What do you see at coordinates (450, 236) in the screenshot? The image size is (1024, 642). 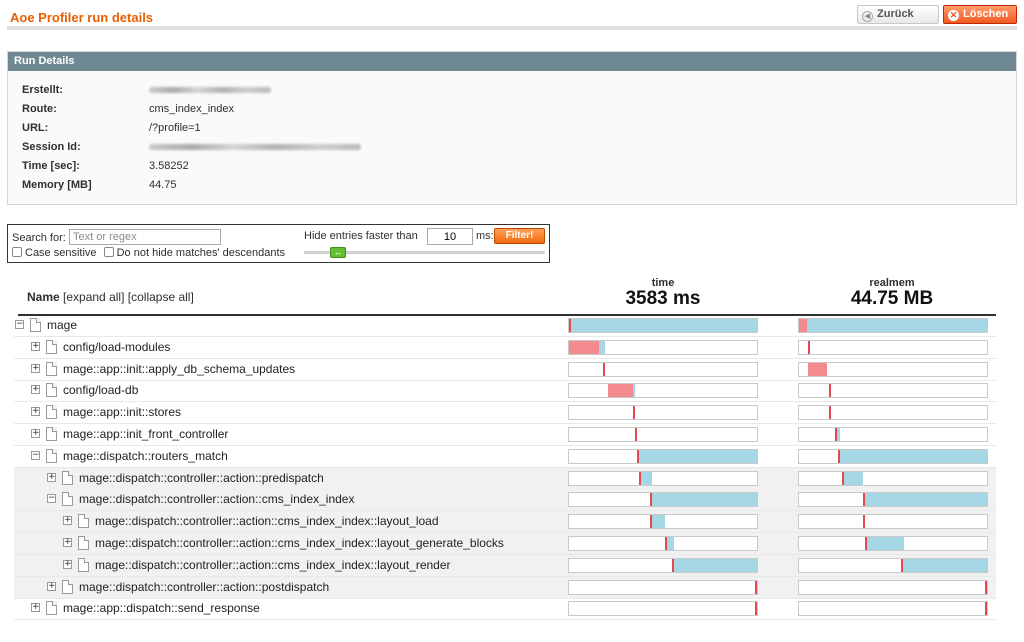 I see `threshold-ms-input` at bounding box center [450, 236].